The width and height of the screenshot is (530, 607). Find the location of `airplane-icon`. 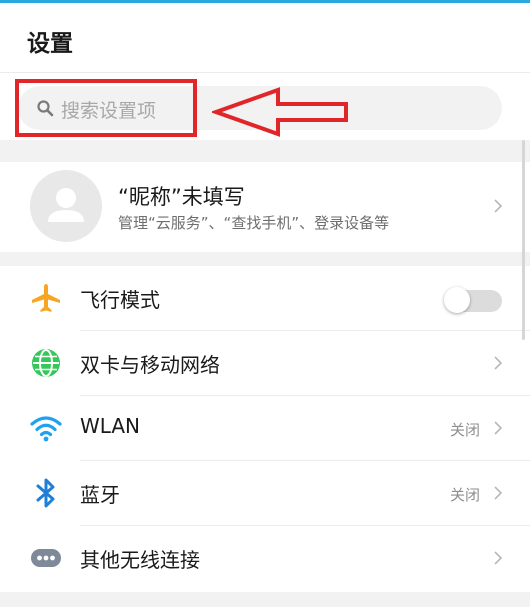

airplane-icon is located at coordinates (46, 298).